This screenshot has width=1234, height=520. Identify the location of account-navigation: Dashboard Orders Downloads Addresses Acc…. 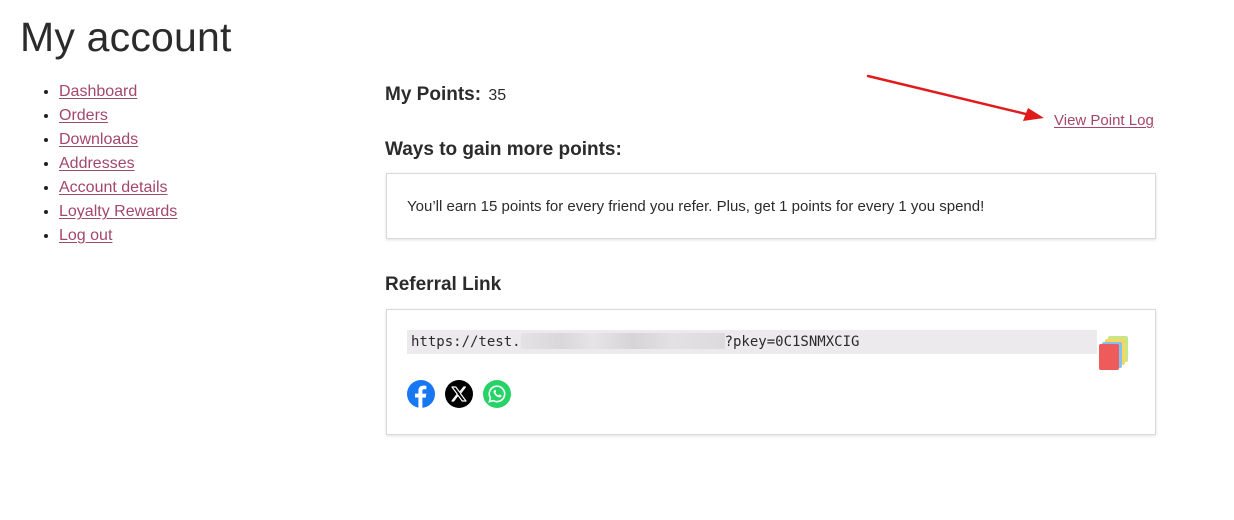
(107, 164).